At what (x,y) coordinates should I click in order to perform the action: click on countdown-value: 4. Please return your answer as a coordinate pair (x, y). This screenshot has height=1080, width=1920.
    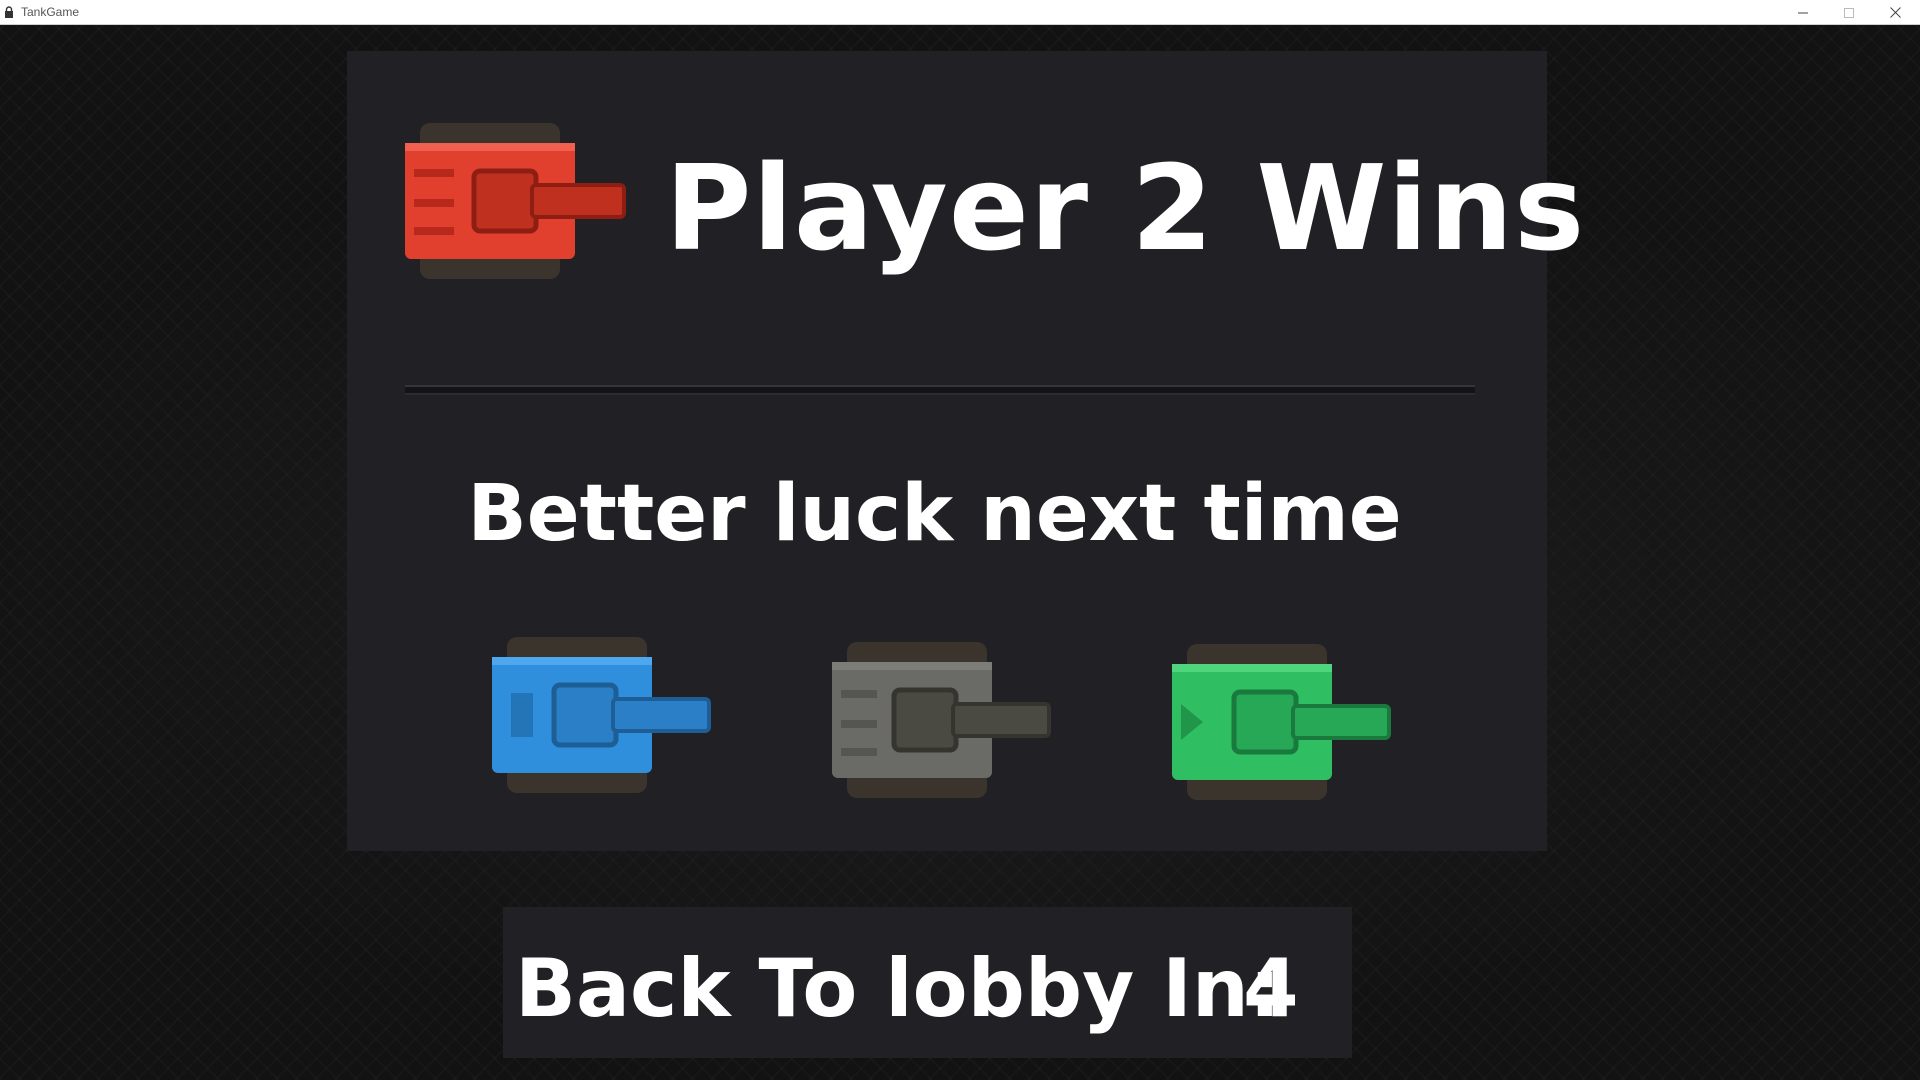
    Looking at the image, I should click on (1271, 988).